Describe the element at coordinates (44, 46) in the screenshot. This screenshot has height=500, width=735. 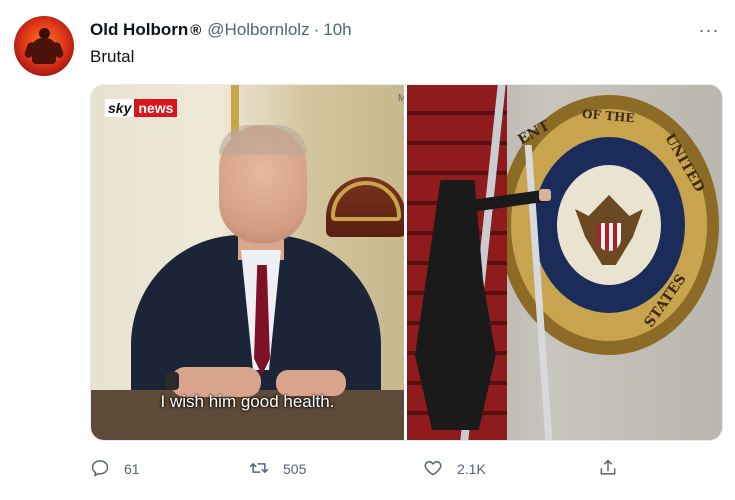
I see `avatar` at that location.